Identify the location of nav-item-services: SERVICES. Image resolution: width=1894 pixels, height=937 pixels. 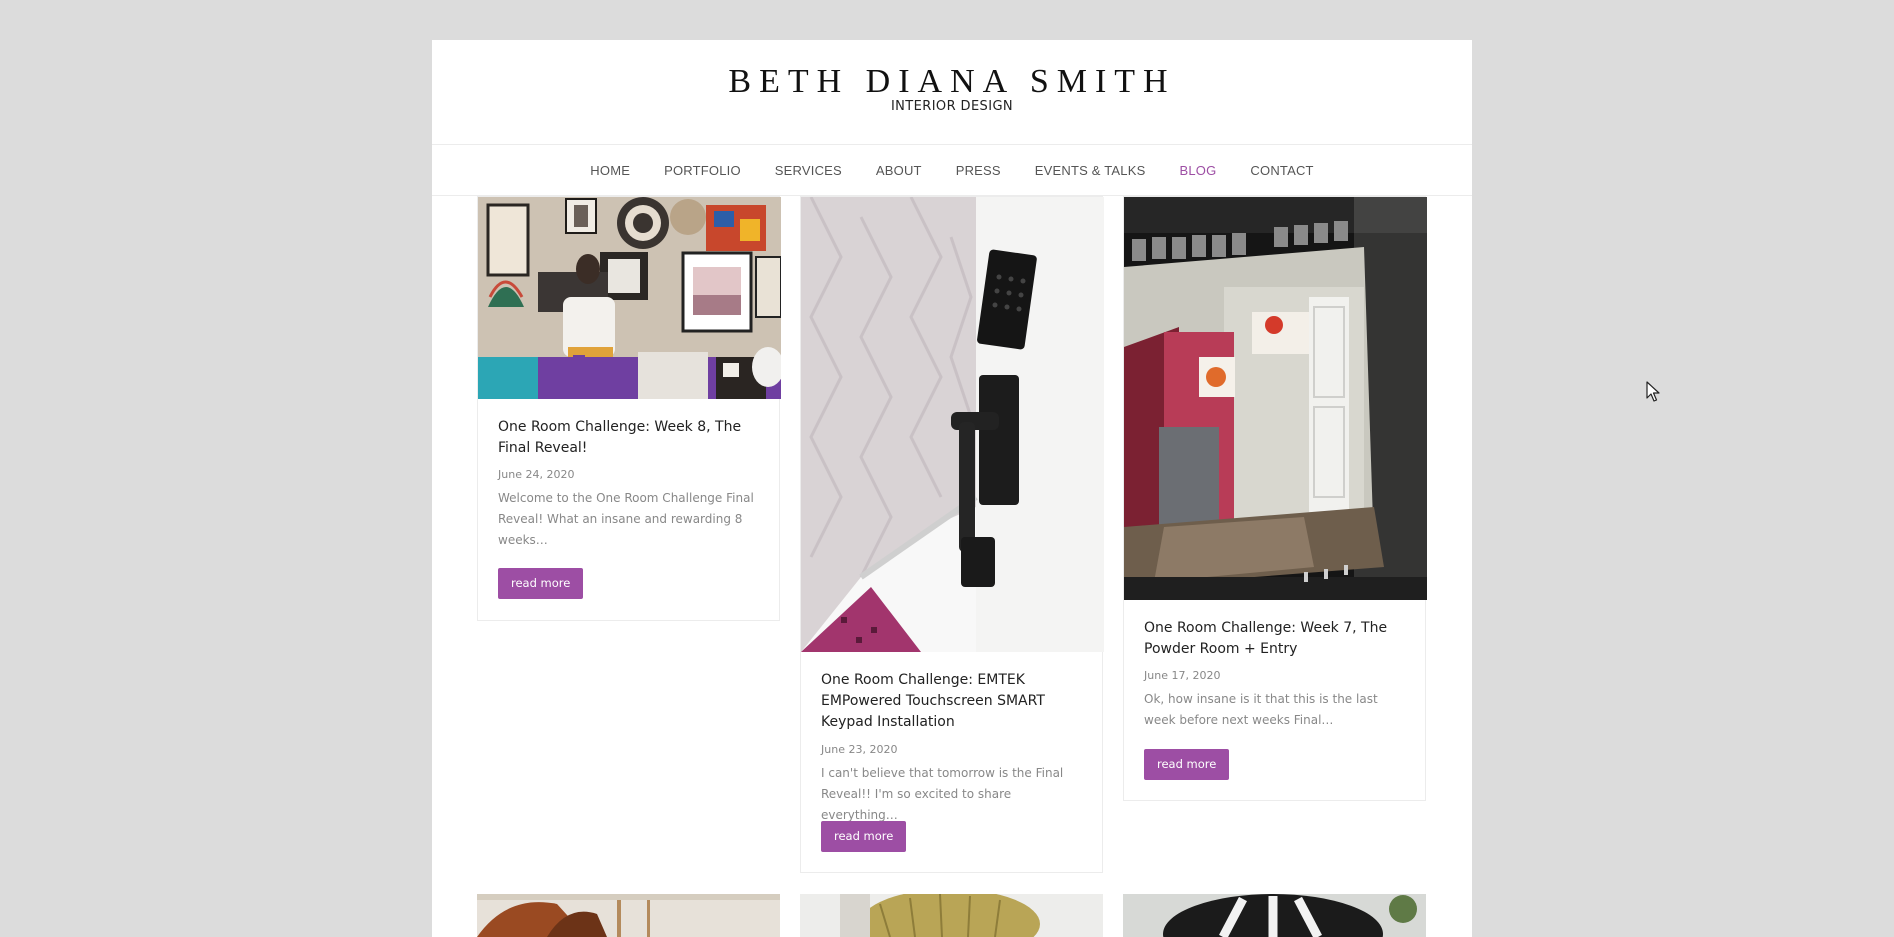
(808, 170).